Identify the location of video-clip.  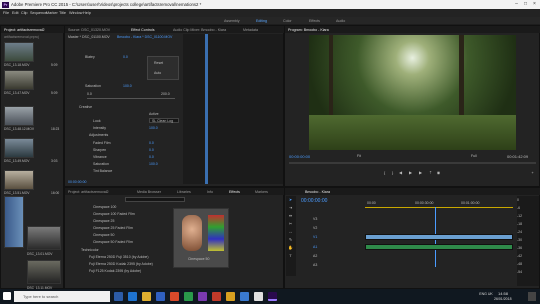
(439, 237).